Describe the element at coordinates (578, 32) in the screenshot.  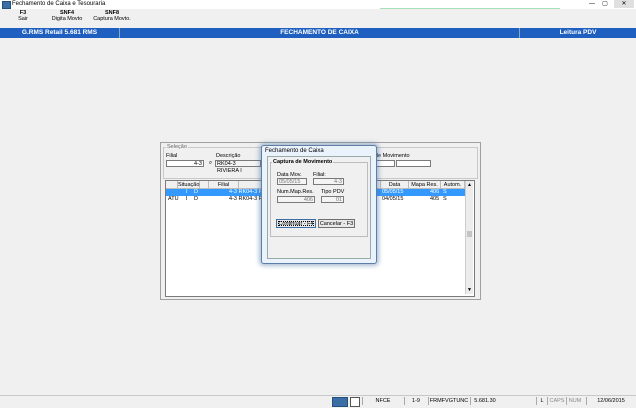
I see `header-mode: Leitura PDV` at that location.